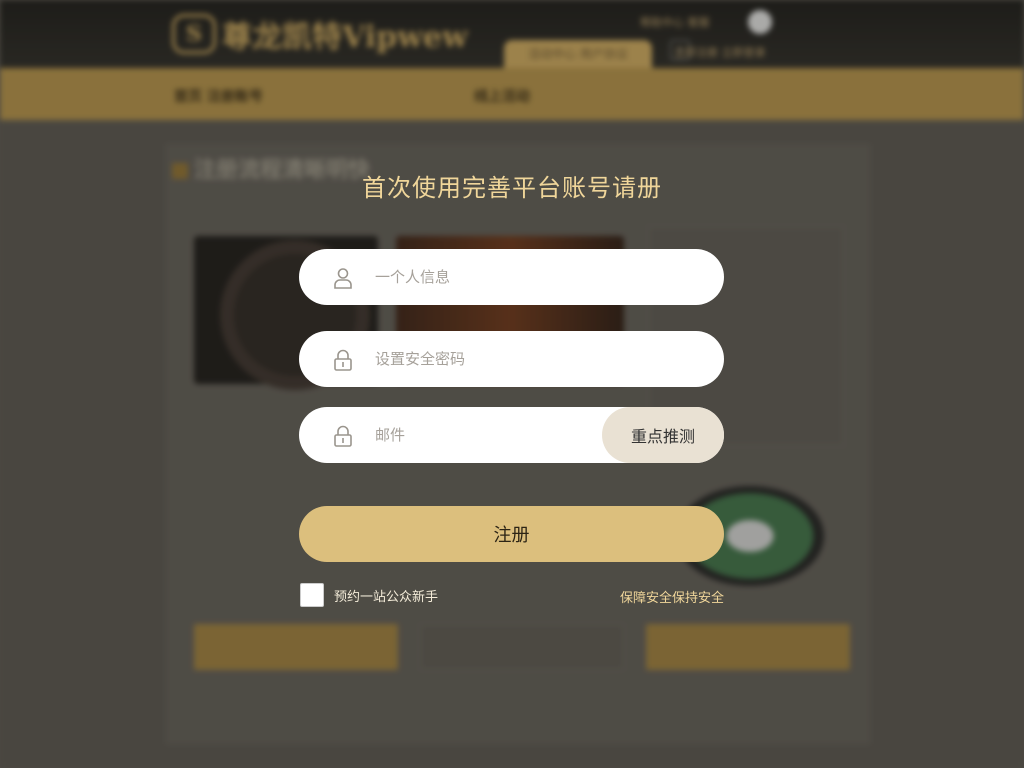  I want to click on password-field, so click(511, 359).